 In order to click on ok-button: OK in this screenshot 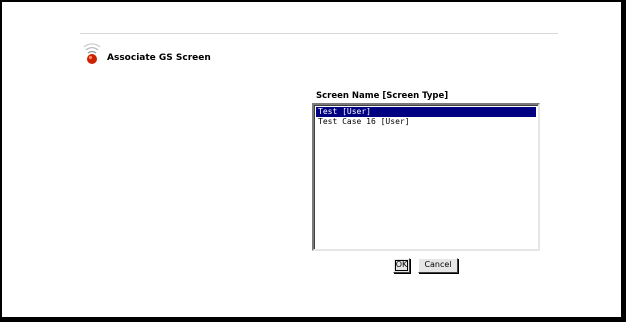, I will do `click(401, 265)`.